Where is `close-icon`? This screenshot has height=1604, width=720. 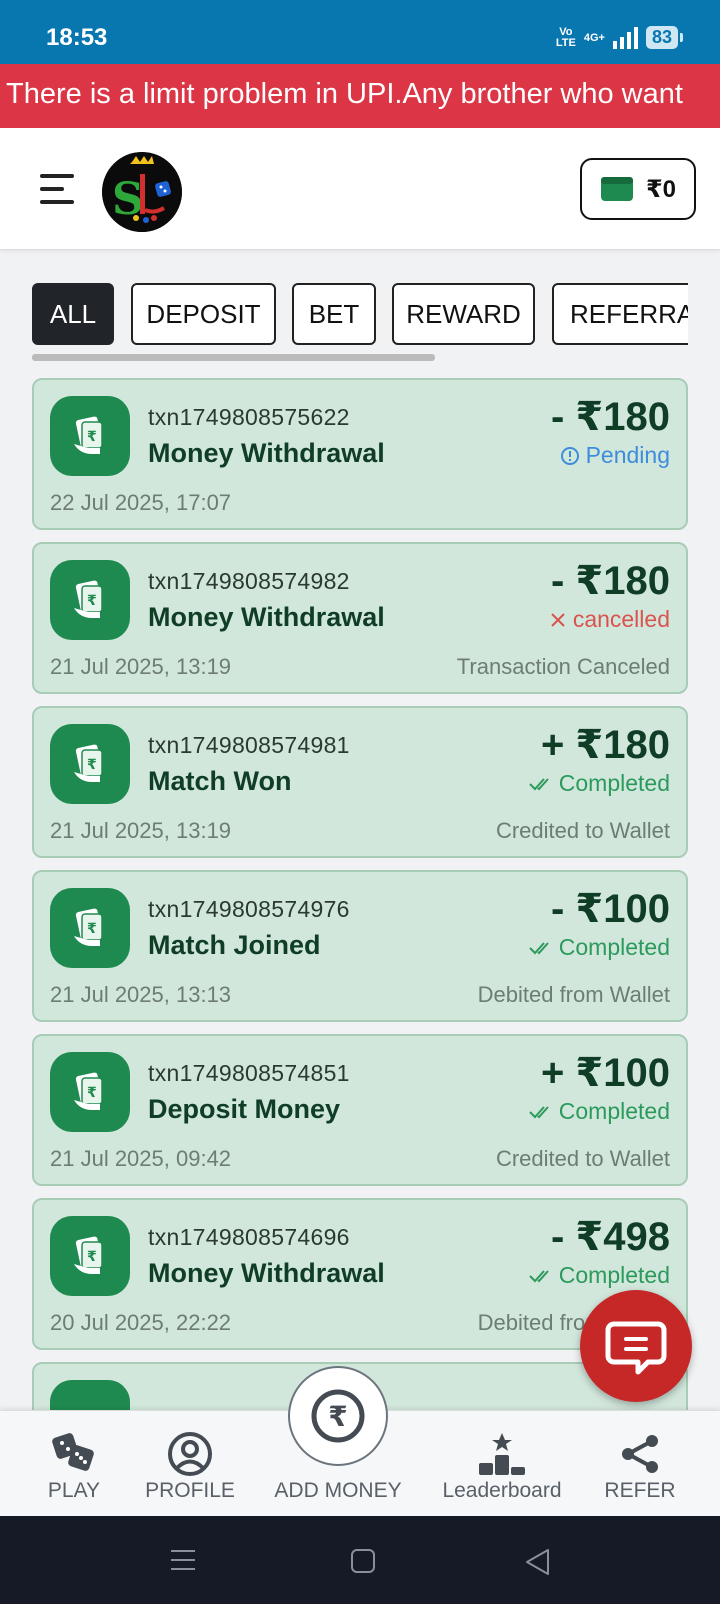
close-icon is located at coordinates (558, 619).